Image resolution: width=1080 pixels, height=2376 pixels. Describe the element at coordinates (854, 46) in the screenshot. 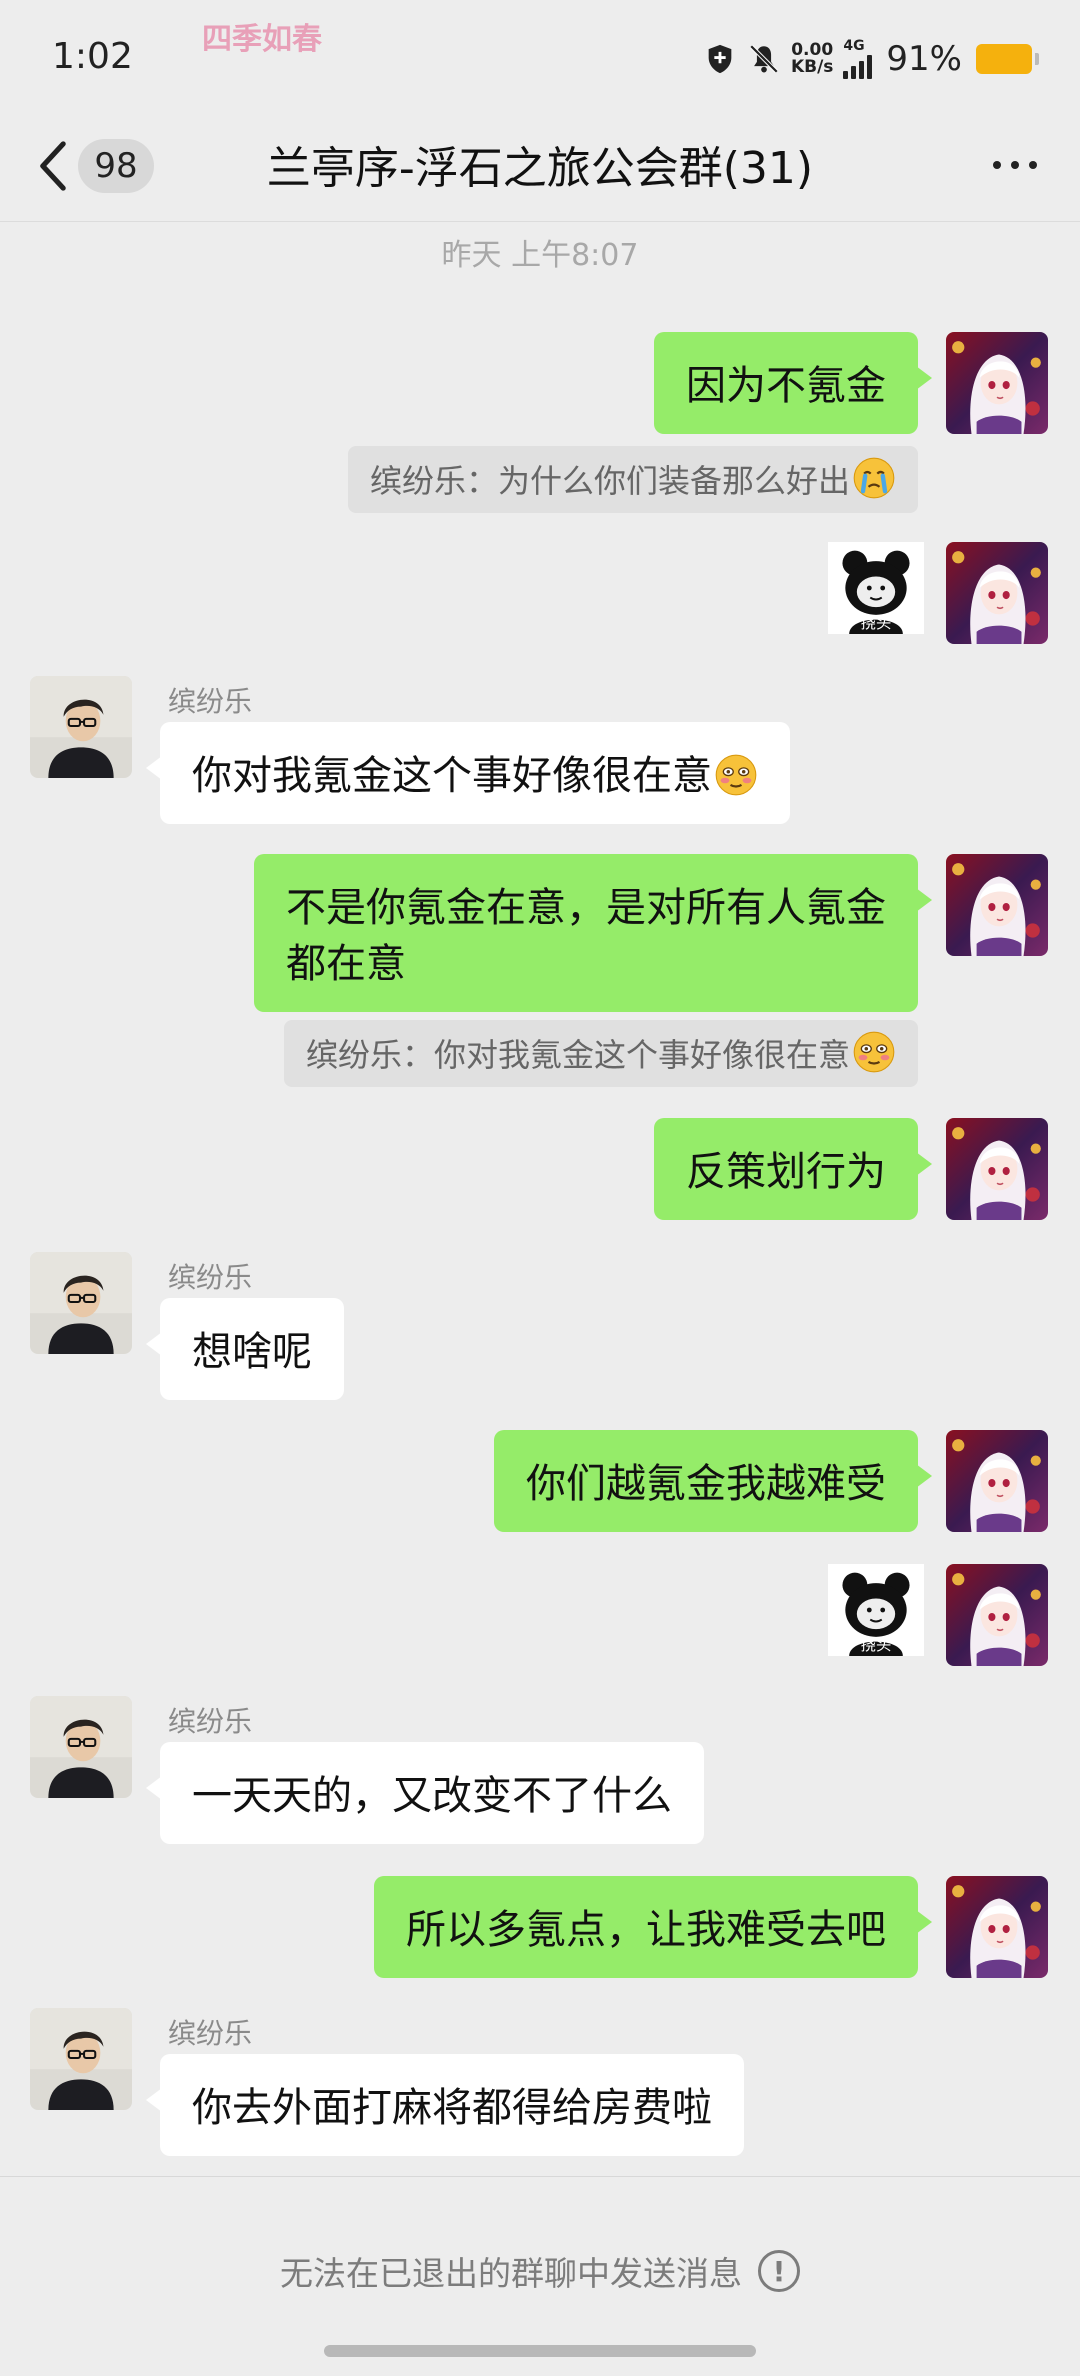

I see `network-type: 4G` at that location.